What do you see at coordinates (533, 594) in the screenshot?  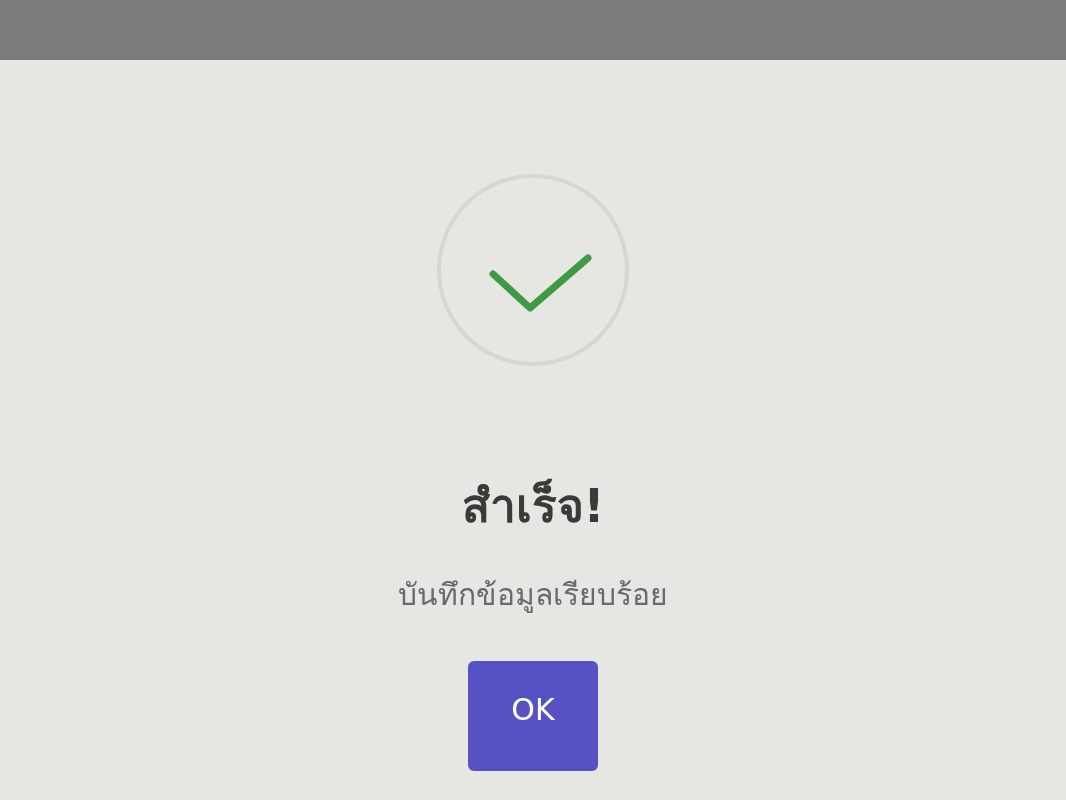 I see `dialog-message: บันทึกข้อมูลเรียบร้อย` at bounding box center [533, 594].